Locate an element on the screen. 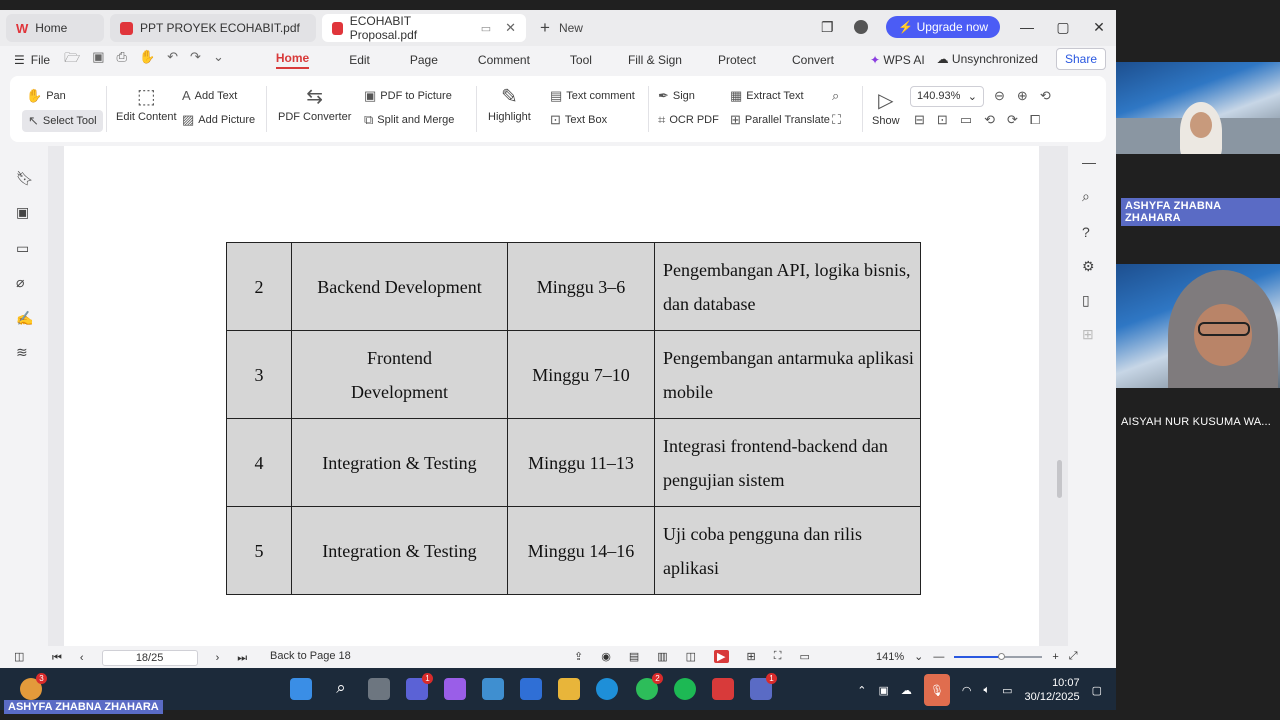 The image size is (1280, 720). menu-convert: Convert is located at coordinates (813, 60).